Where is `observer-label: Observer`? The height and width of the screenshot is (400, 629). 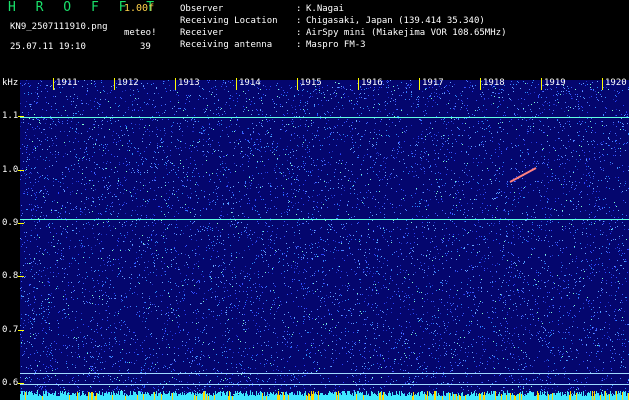
observer-label: Observer is located at coordinates (202, 9).